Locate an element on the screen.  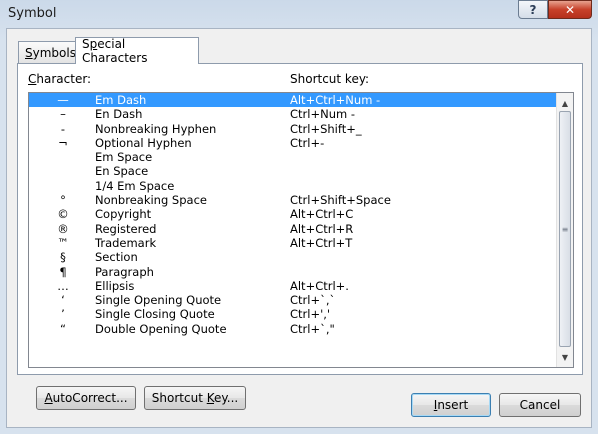
name-cell: Optional Hyphen is located at coordinates (143, 142).